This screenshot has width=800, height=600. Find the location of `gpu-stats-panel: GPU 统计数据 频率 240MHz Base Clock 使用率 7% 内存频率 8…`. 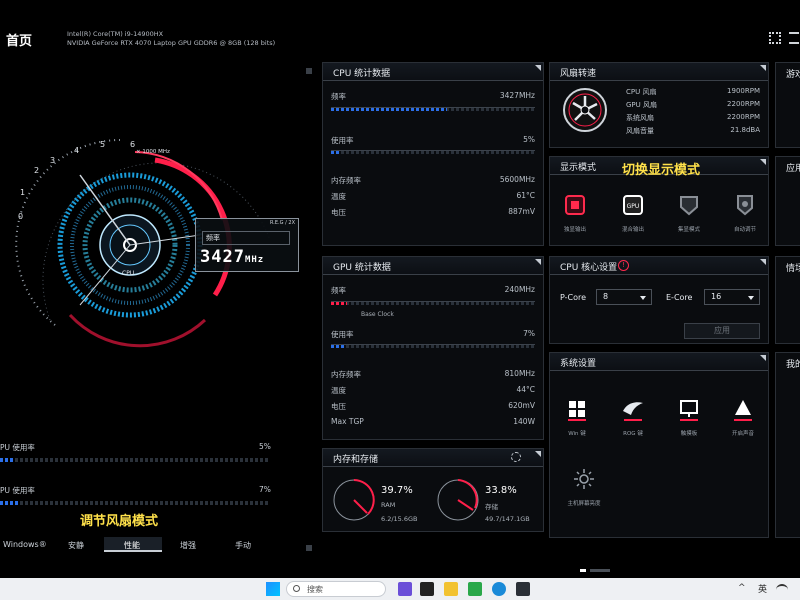

gpu-stats-panel: GPU 统计数据 频率 240MHz Base Clock 使用率 7% 内存频率 8… is located at coordinates (433, 348).